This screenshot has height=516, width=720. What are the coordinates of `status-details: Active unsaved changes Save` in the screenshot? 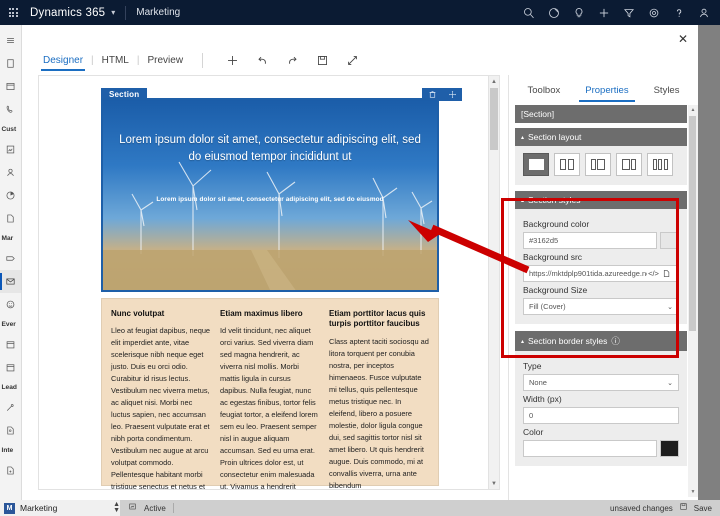 It's located at (420, 508).